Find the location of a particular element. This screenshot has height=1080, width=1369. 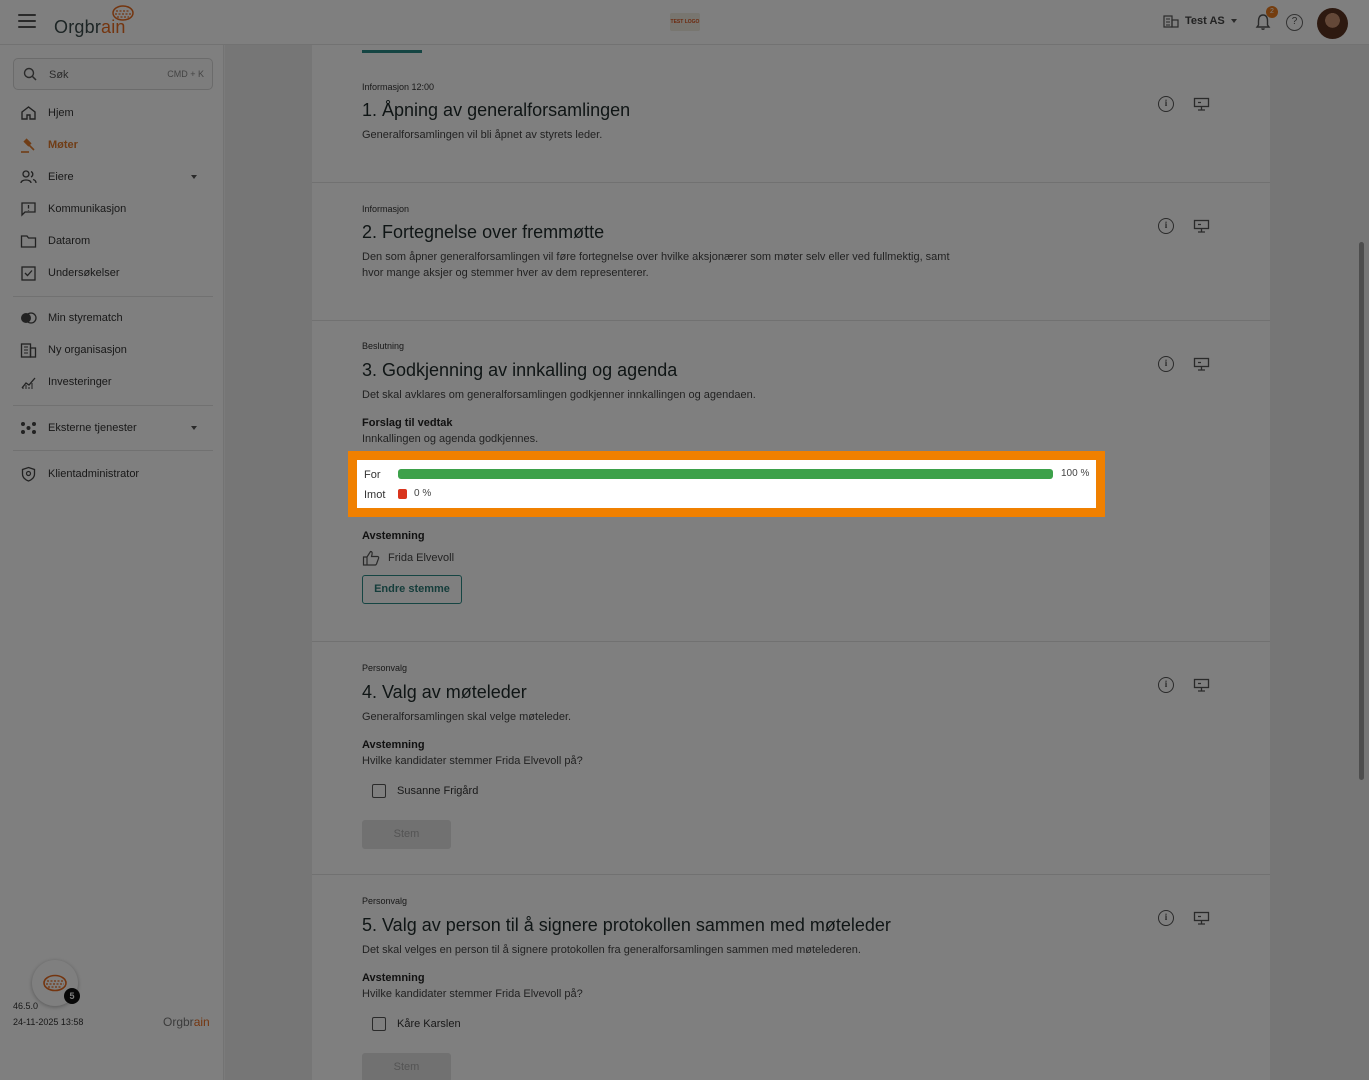

sidebar-item-label: Kommunikasjon is located at coordinates (87, 209).